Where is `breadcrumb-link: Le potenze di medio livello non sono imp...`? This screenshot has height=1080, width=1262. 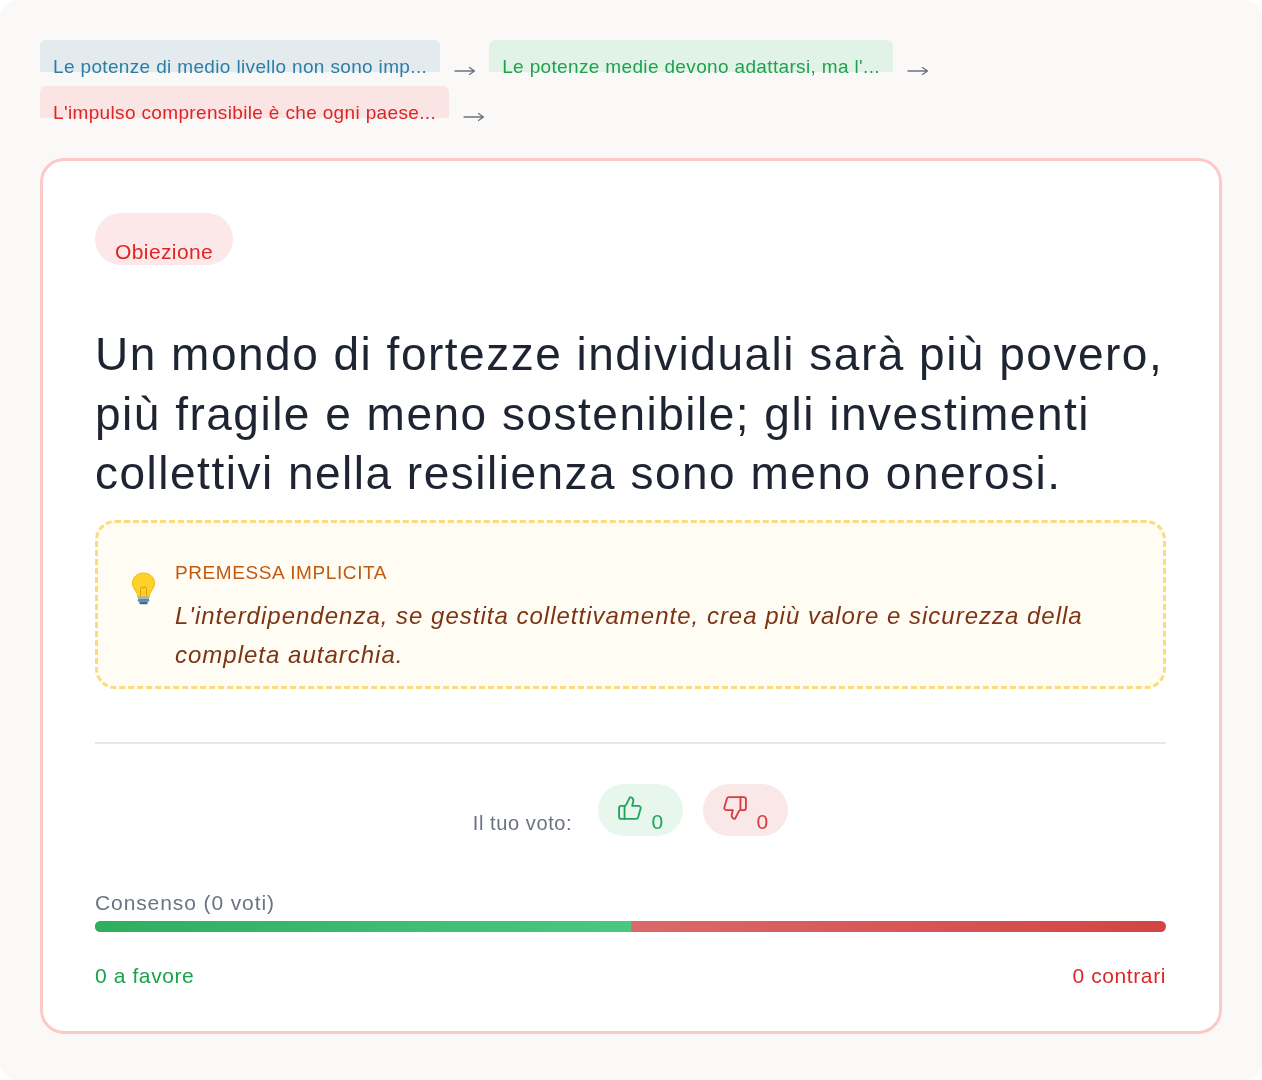 breadcrumb-link: Le potenze di medio livello non sono imp... is located at coordinates (240, 60).